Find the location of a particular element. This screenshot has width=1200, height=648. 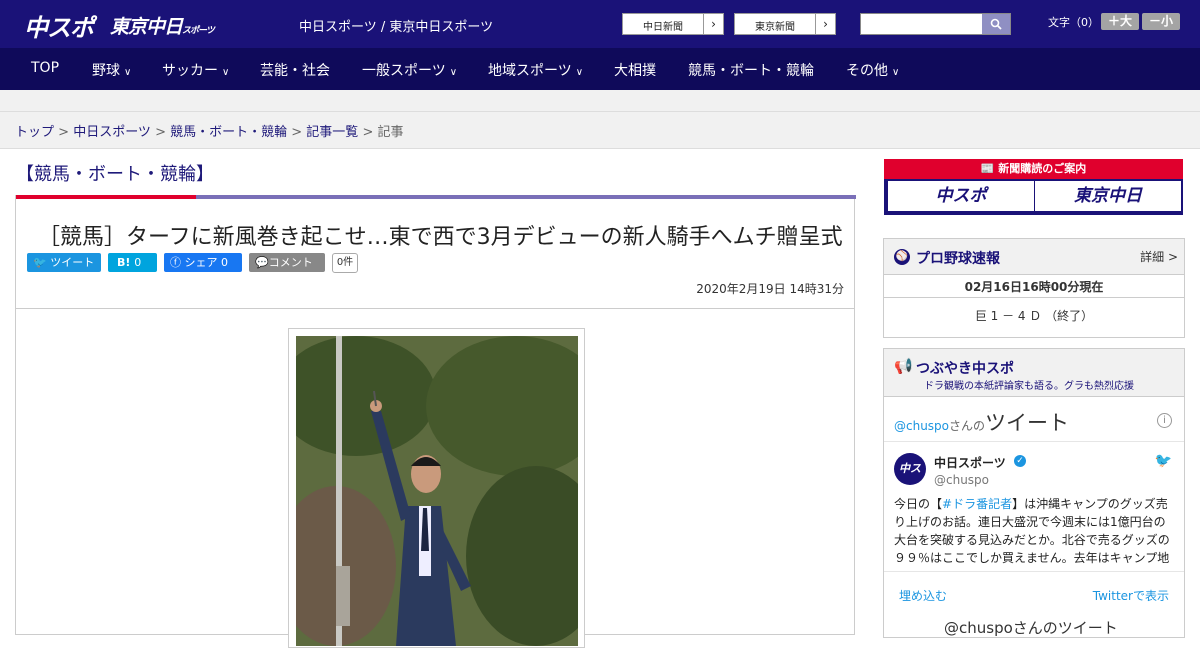

breadcrumb-chunichi-sports: 中日スポーツ is located at coordinates (112, 132).